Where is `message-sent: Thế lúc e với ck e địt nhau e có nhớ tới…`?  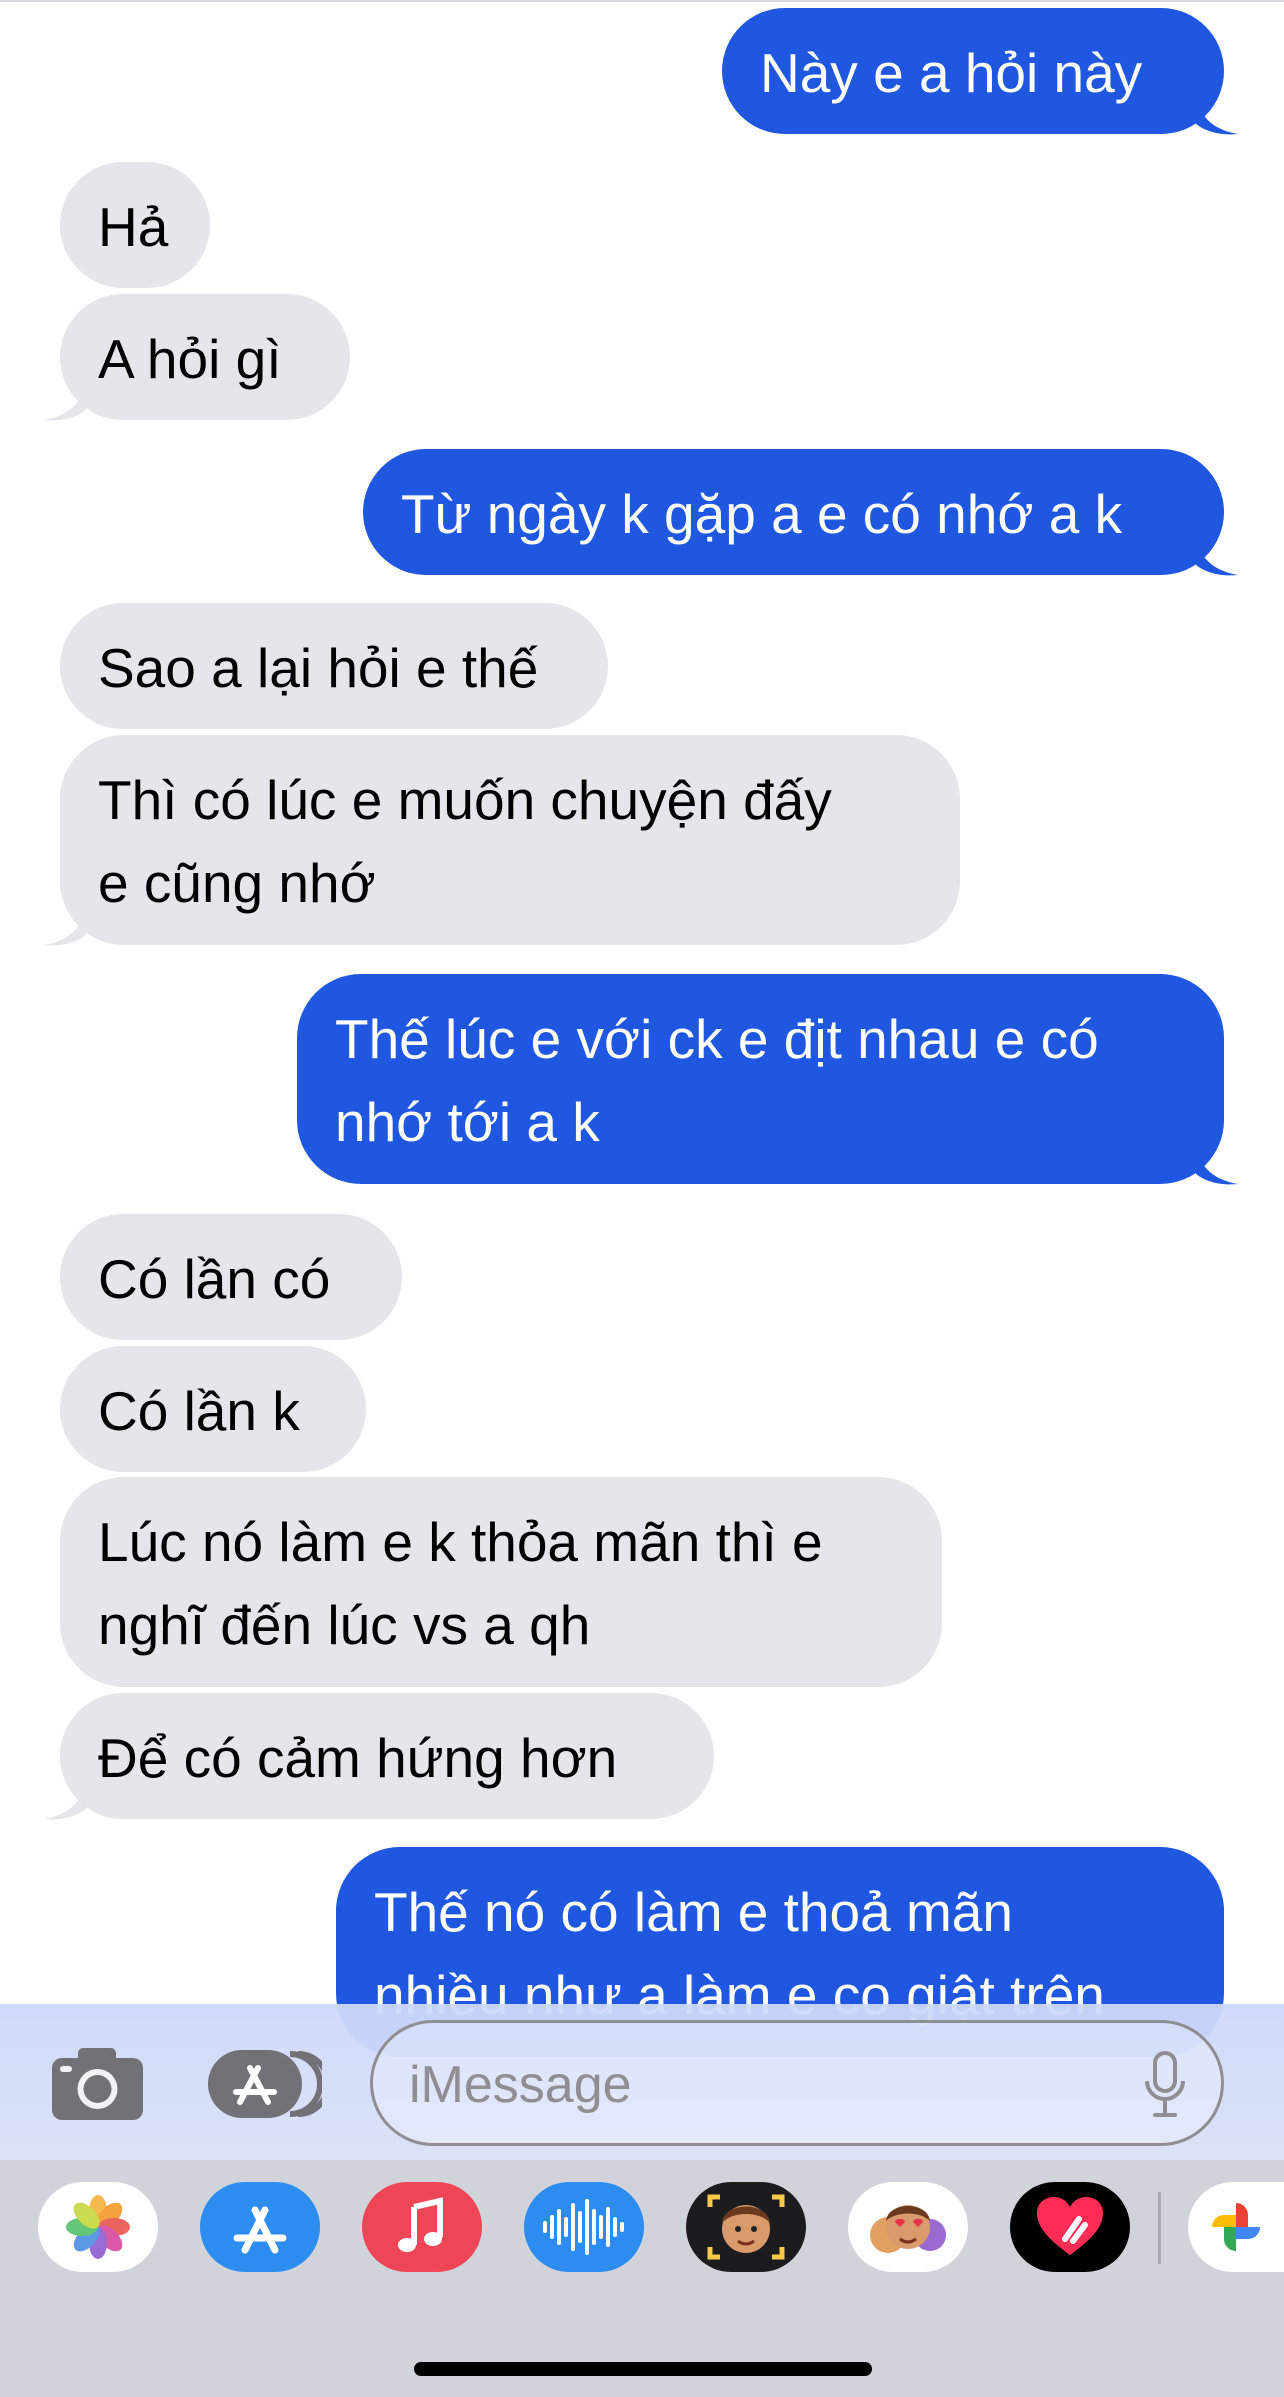
message-sent: Thế lúc e với ck e địt nhau e có nhớ tới… is located at coordinates (760, 1079).